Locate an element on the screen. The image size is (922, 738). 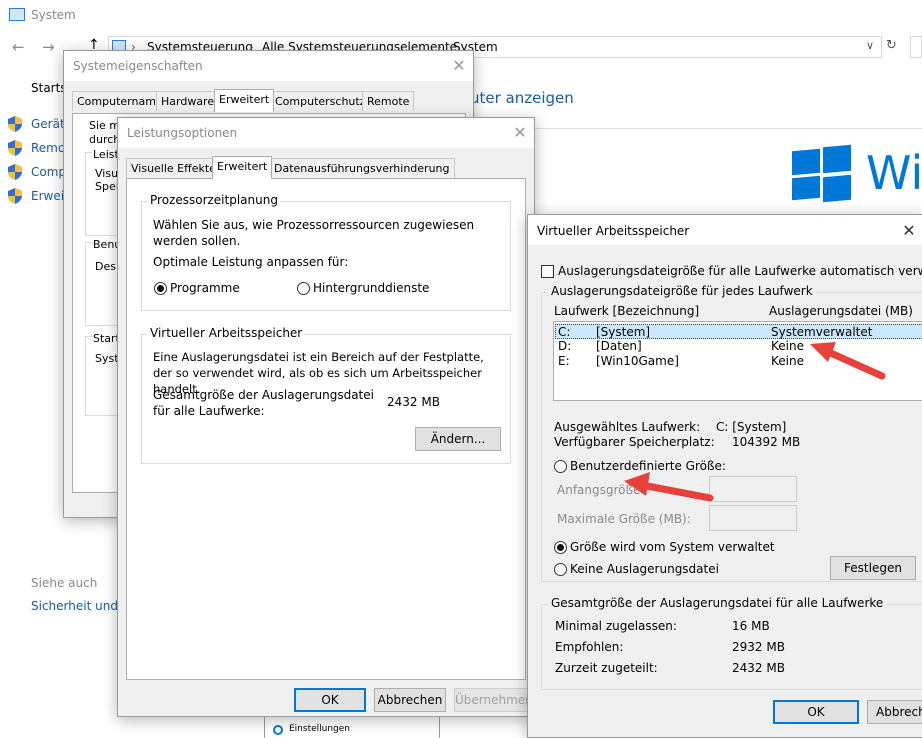
list-item: E: [Win10Game] Keine is located at coordinates (738, 361).